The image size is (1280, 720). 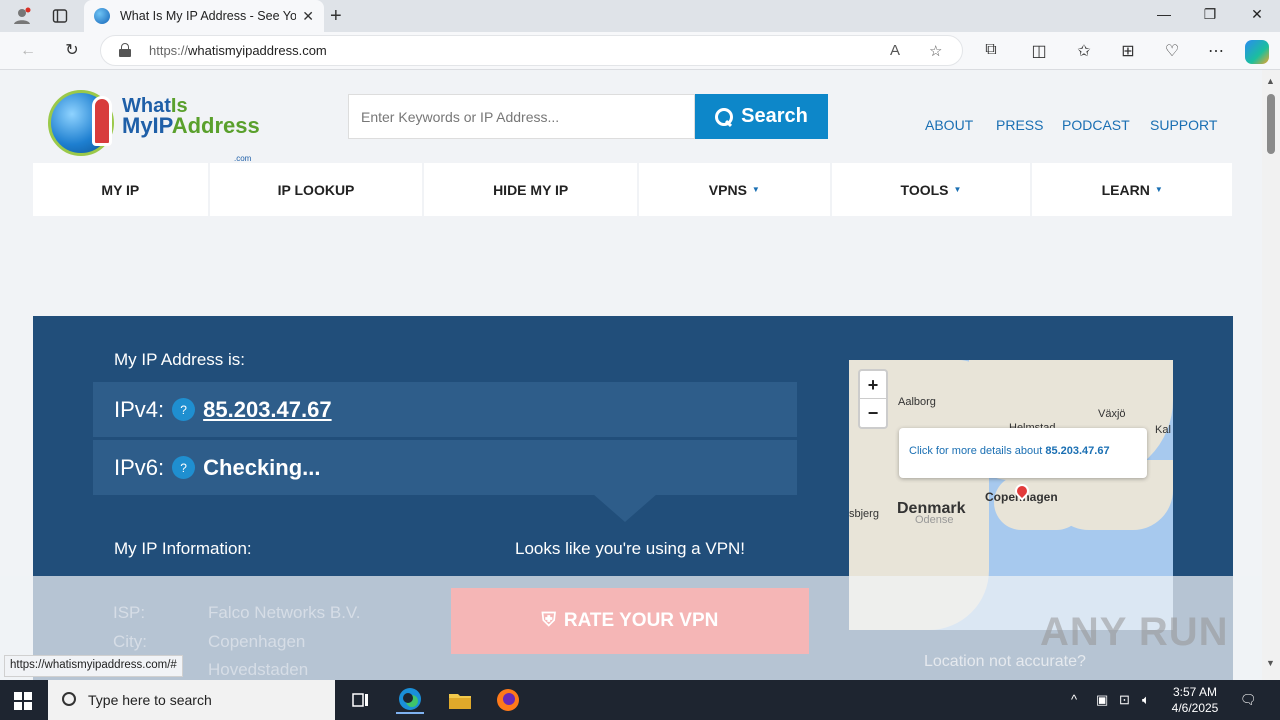 What do you see at coordinates (873, 385) in the screenshot?
I see `zoom-in-button: +` at bounding box center [873, 385].